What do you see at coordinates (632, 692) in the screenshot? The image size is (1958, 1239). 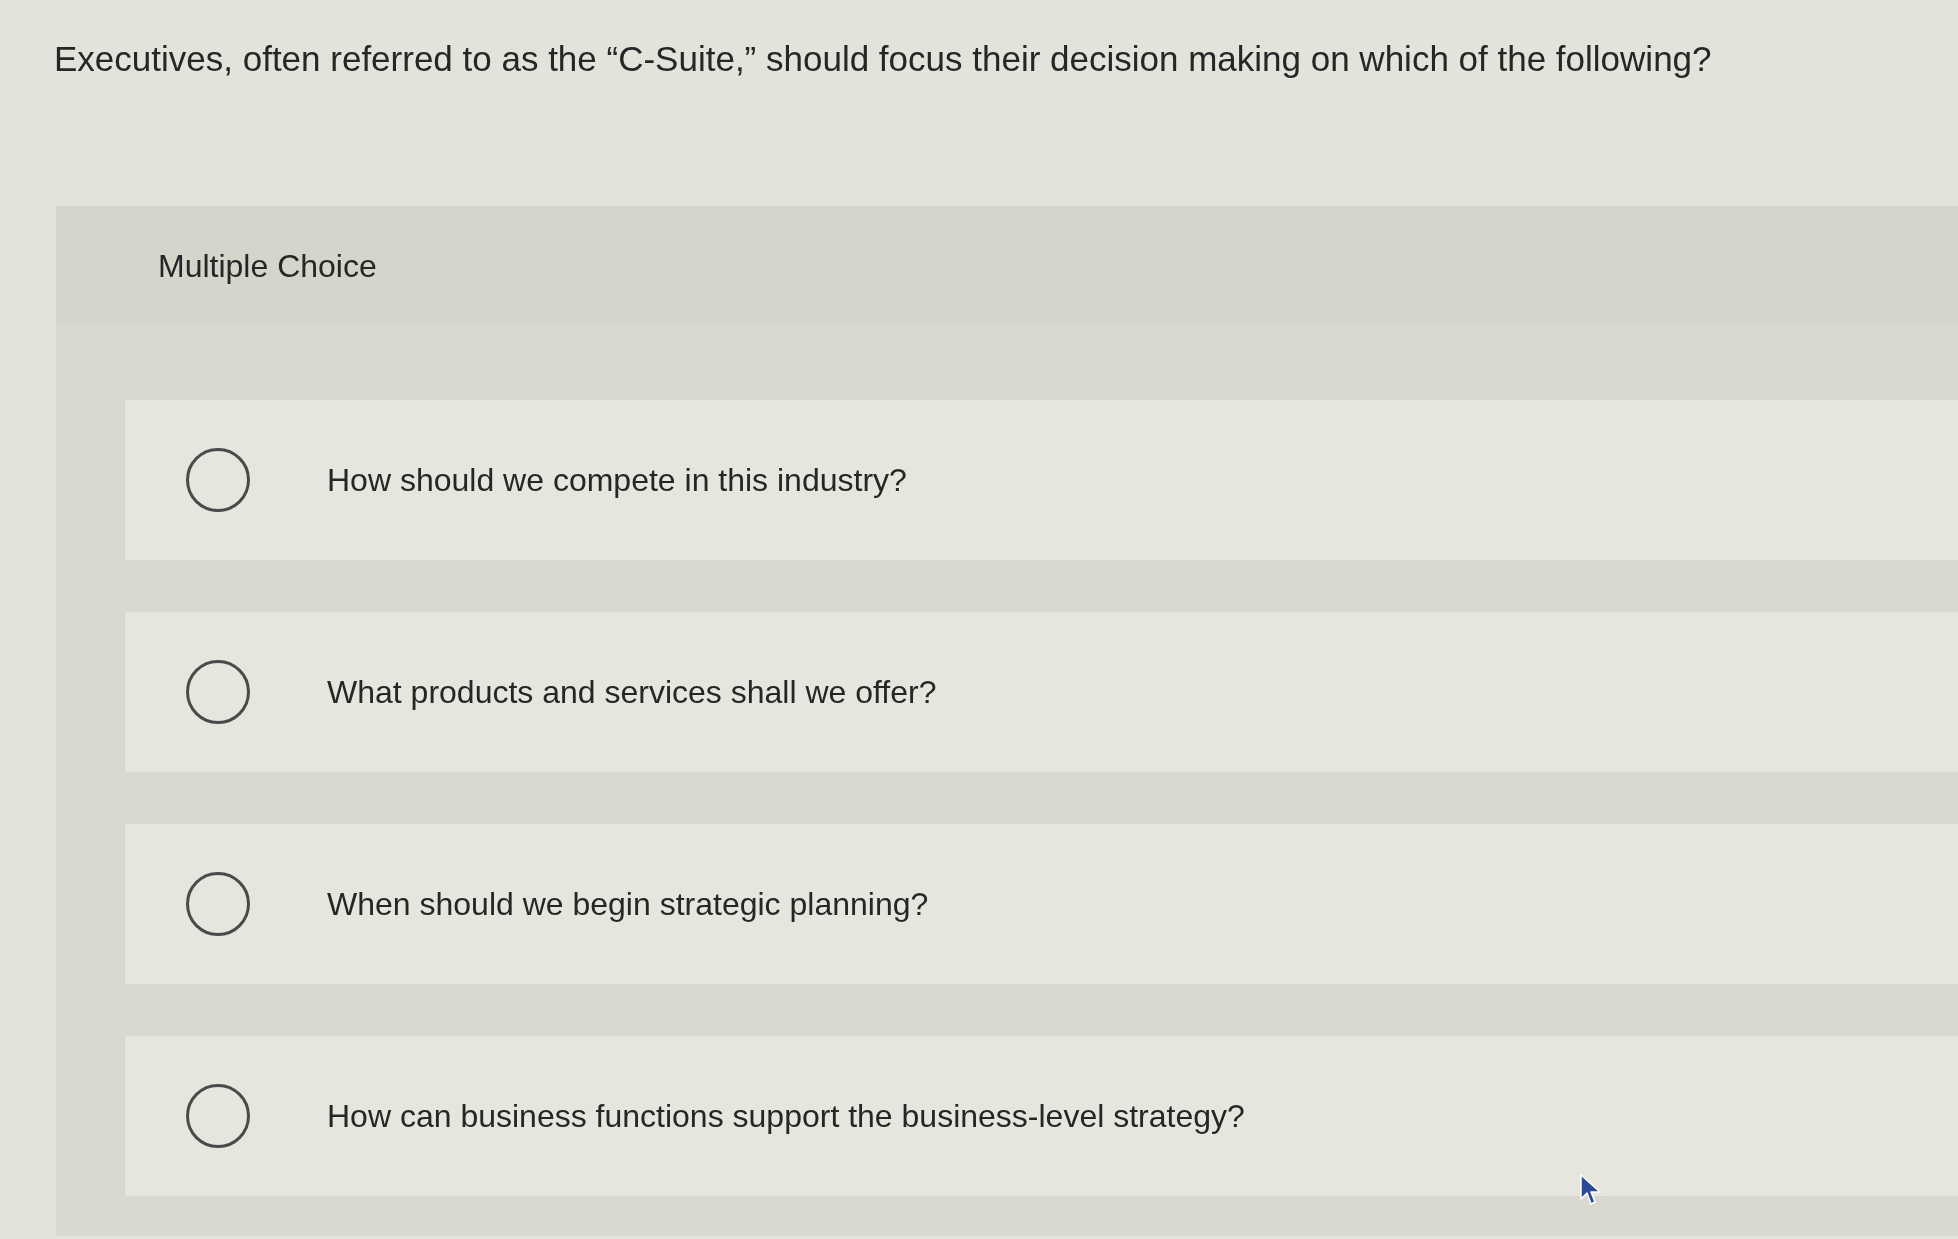 I see `answer-option-text: What products and services shall we offer?` at bounding box center [632, 692].